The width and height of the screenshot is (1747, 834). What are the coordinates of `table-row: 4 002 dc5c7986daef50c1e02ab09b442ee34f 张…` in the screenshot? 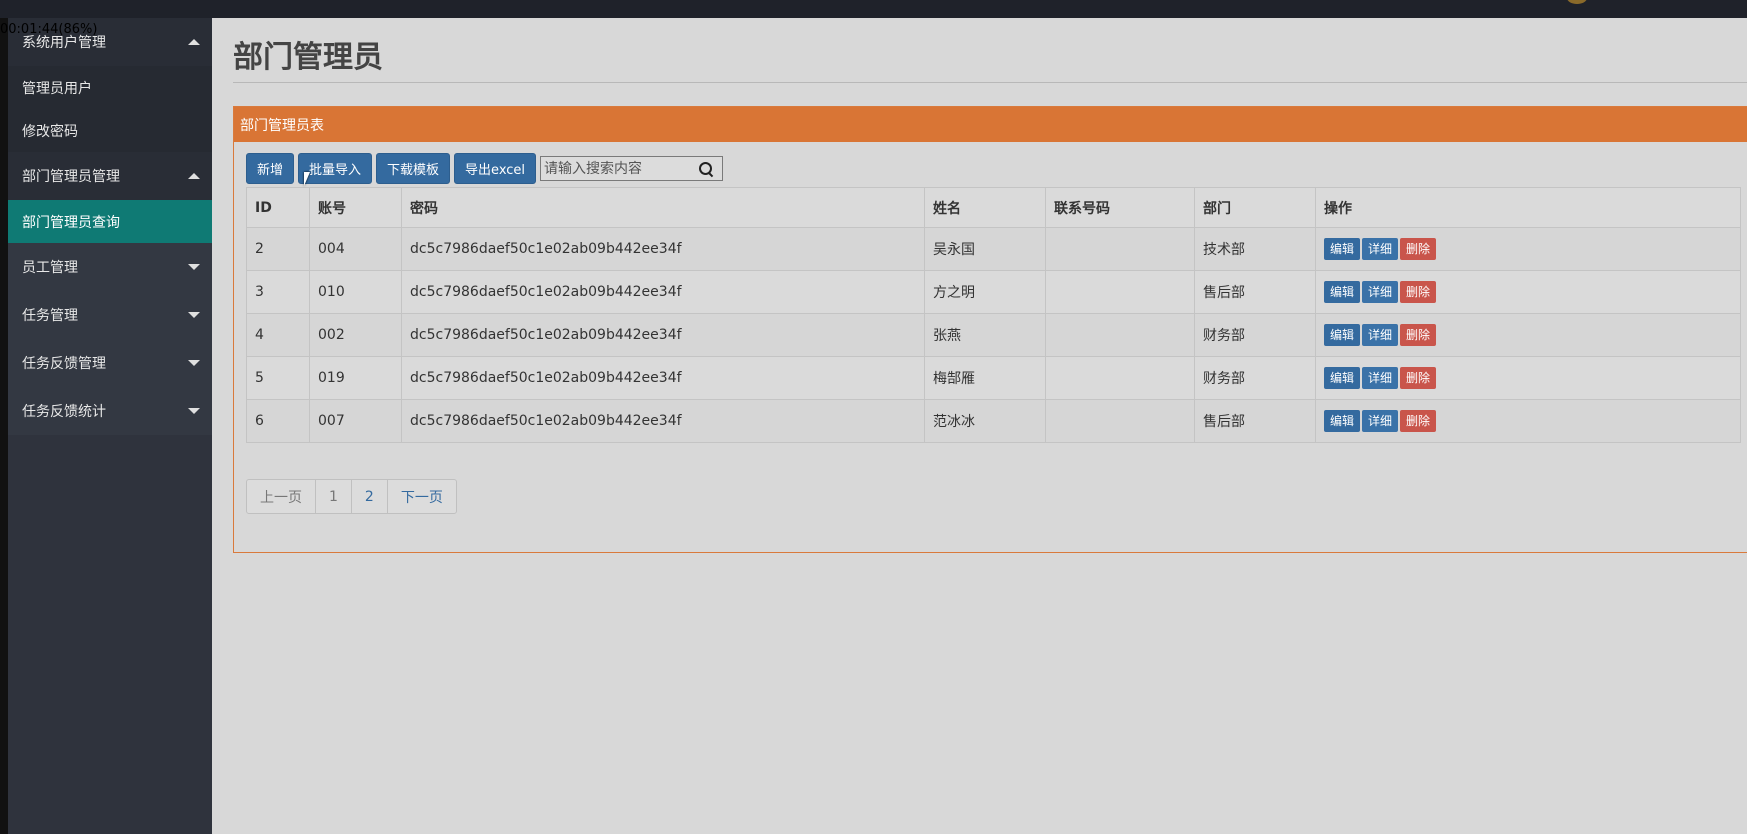 It's located at (993, 335).